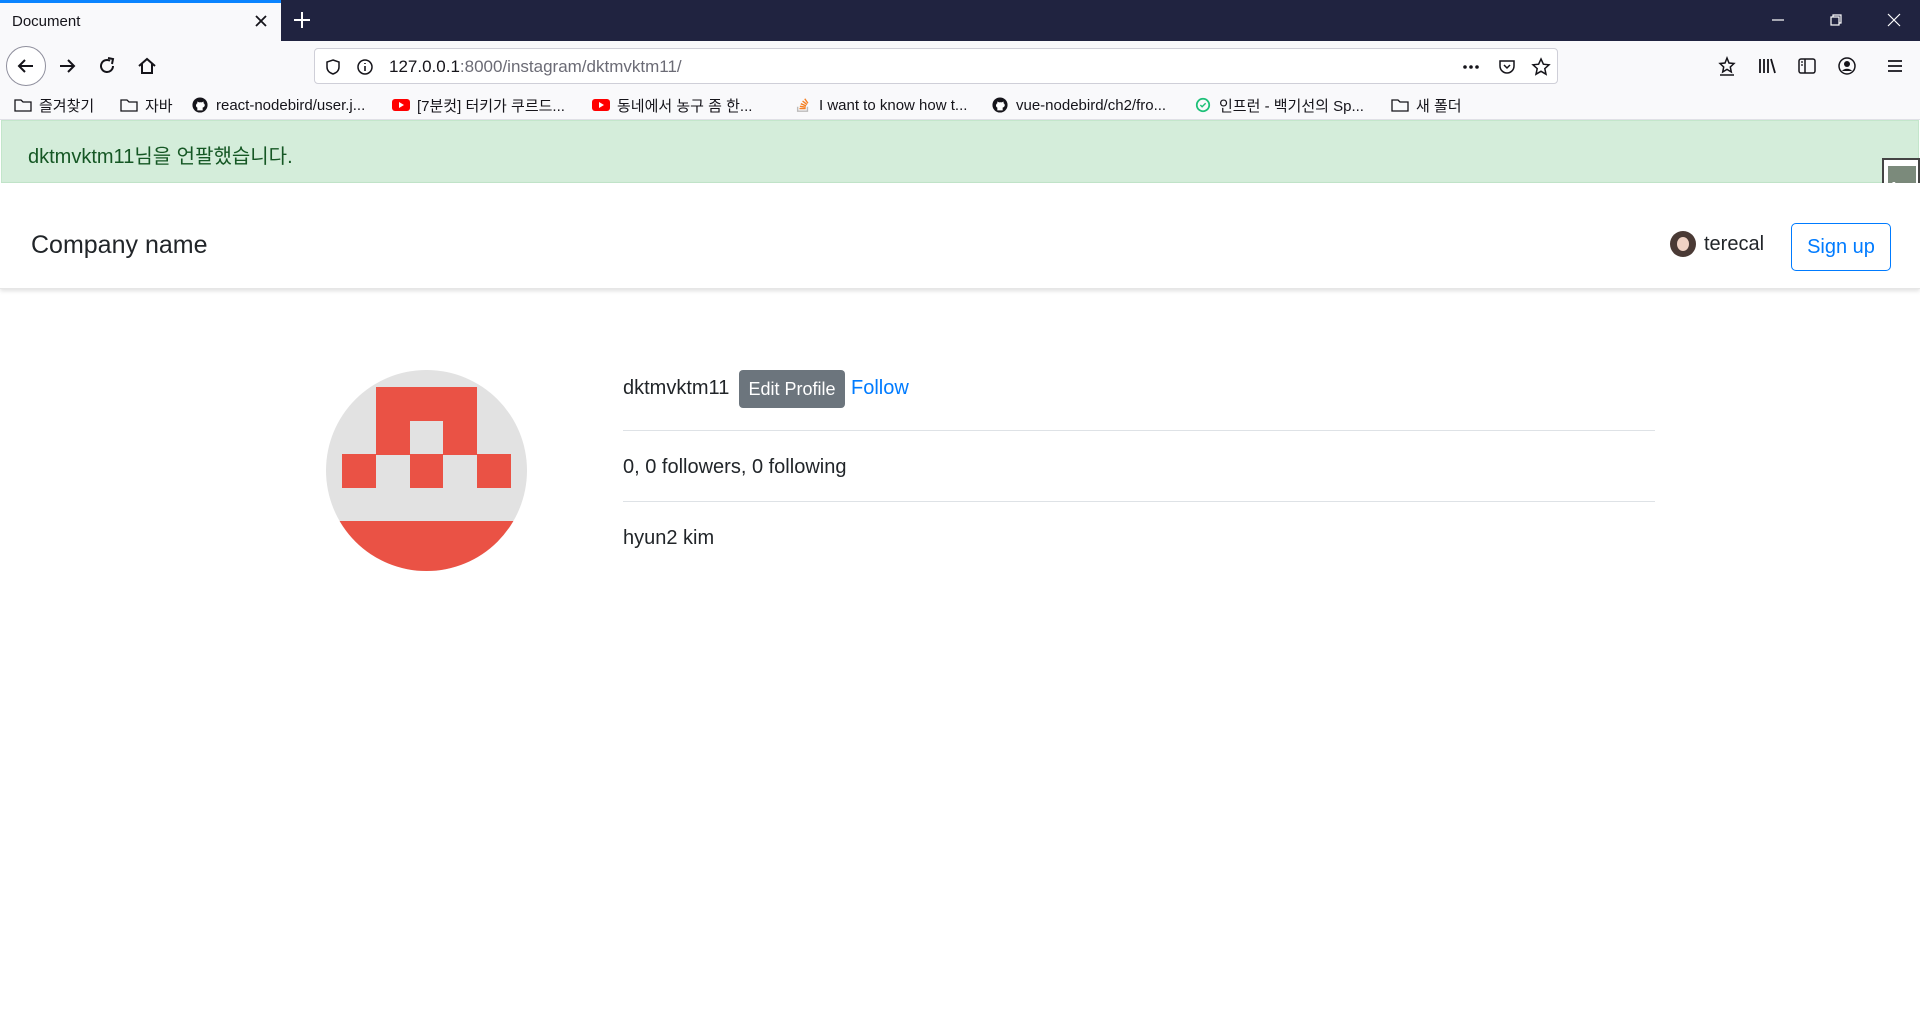 The width and height of the screenshot is (1920, 1030). I want to click on inflearn-icon, so click(1203, 105).